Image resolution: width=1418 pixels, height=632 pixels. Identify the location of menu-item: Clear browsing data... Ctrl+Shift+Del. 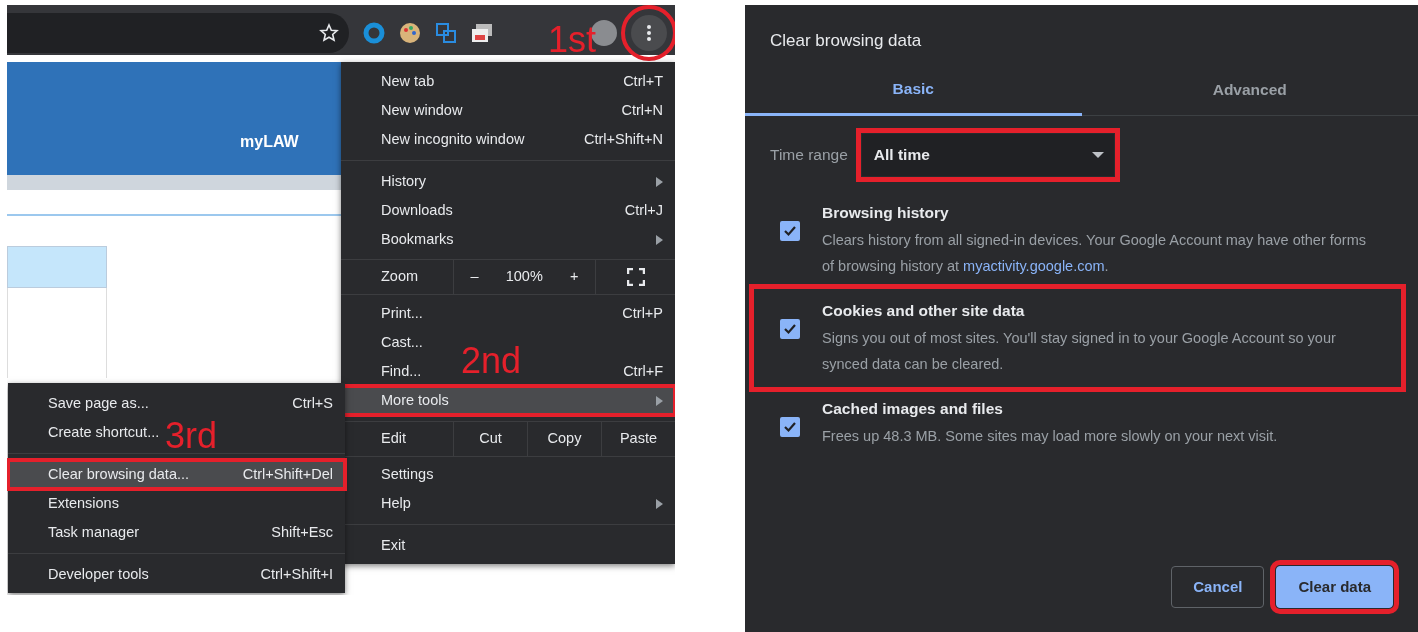
(176, 474).